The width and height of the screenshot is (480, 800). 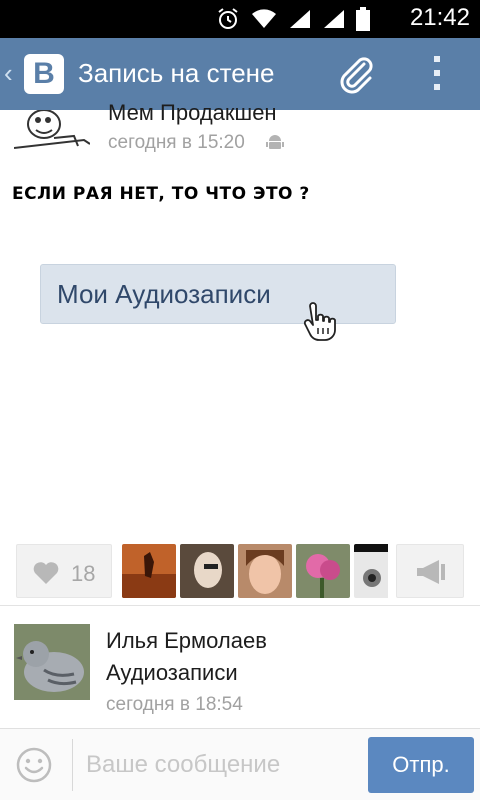 What do you see at coordinates (52, 662) in the screenshot?
I see `commenter-avatar` at bounding box center [52, 662].